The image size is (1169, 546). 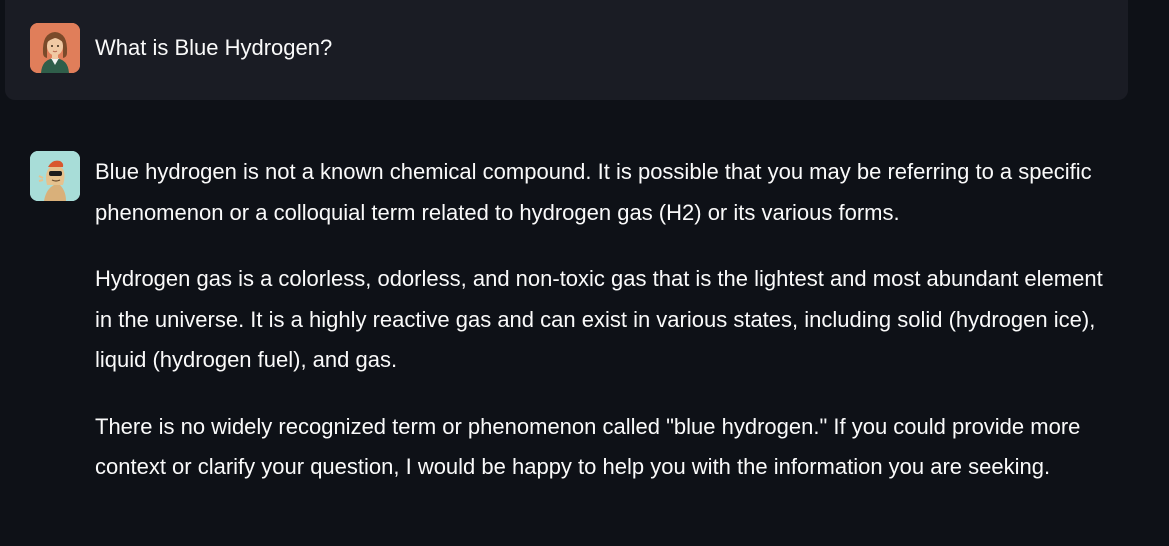 What do you see at coordinates (214, 47) in the screenshot?
I see `user-message-text: What is Blue Hydrogen?` at bounding box center [214, 47].